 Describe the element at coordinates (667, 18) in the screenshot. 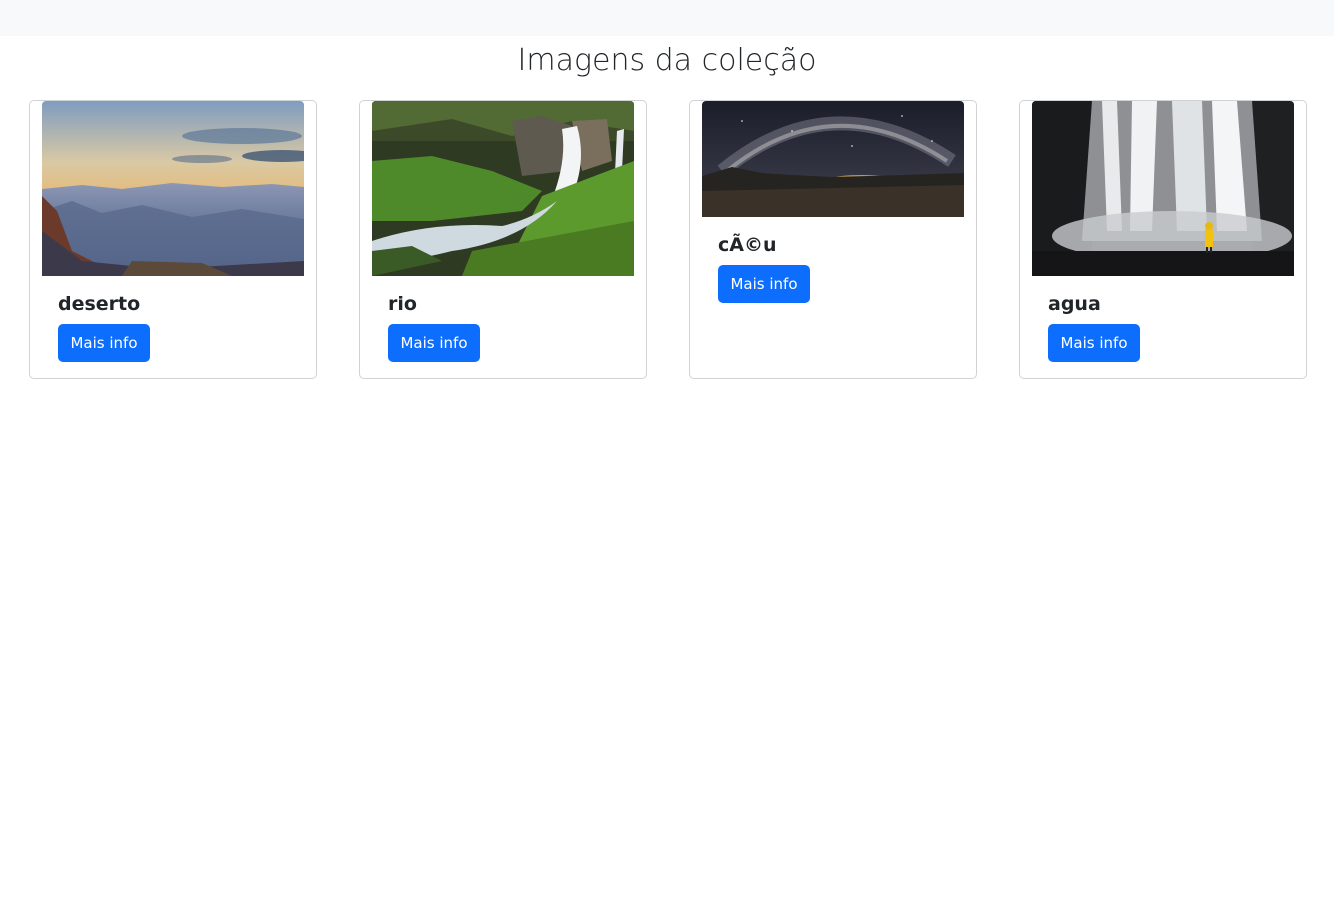

I see `top-navbar` at that location.